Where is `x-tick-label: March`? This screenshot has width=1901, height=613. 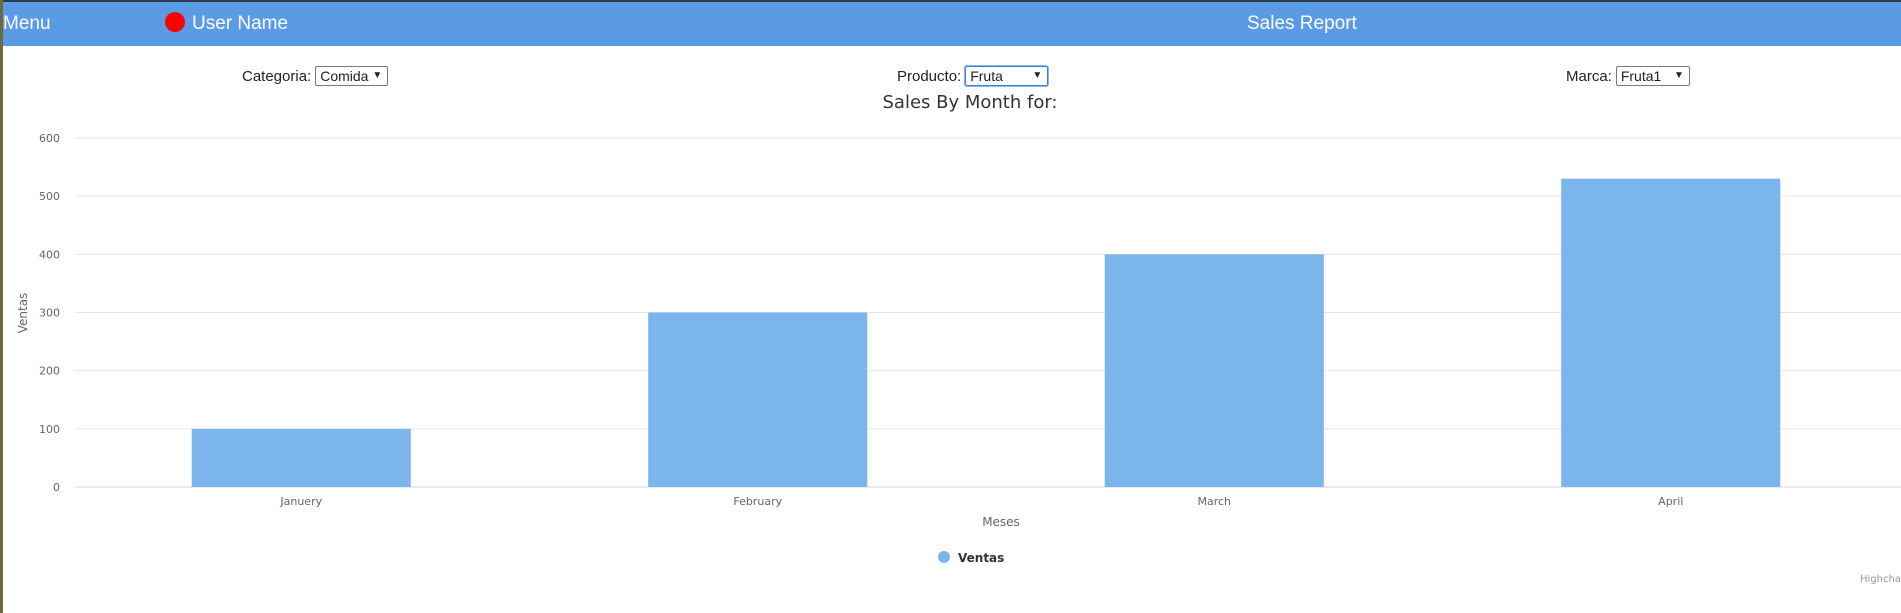 x-tick-label: March is located at coordinates (1214, 501).